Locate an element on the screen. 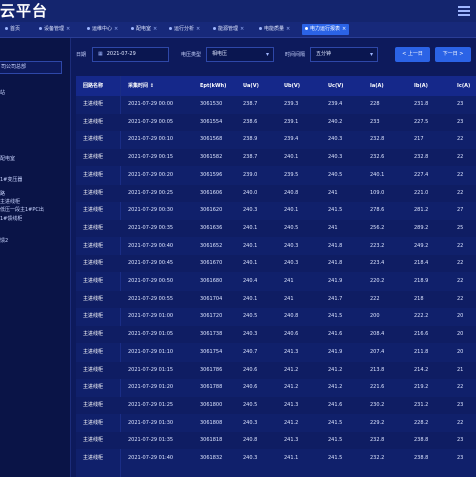 The height and width of the screenshot is (477, 476). table-cell: 23 is located at coordinates (460, 404).